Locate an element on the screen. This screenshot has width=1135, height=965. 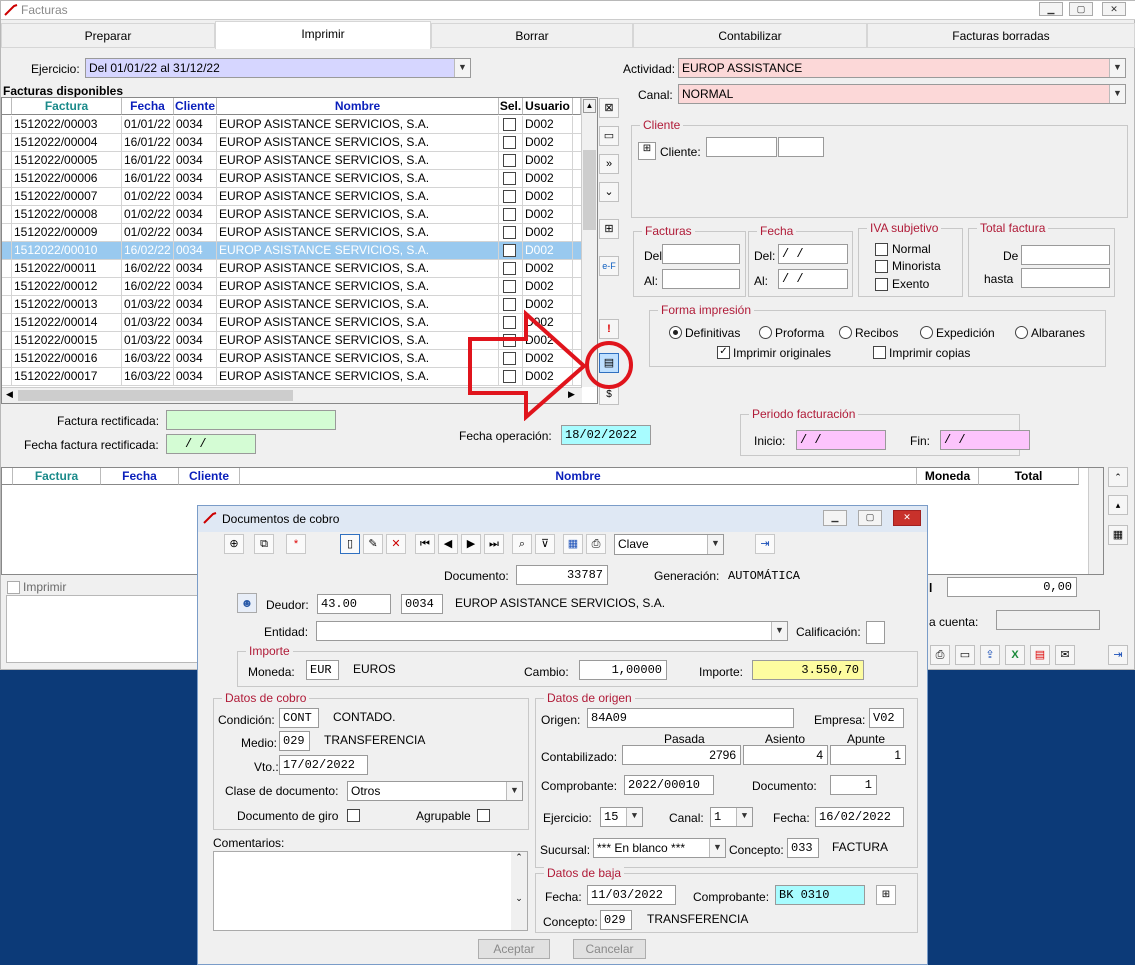
fecha-al-input: / / is located at coordinates (813, 279).